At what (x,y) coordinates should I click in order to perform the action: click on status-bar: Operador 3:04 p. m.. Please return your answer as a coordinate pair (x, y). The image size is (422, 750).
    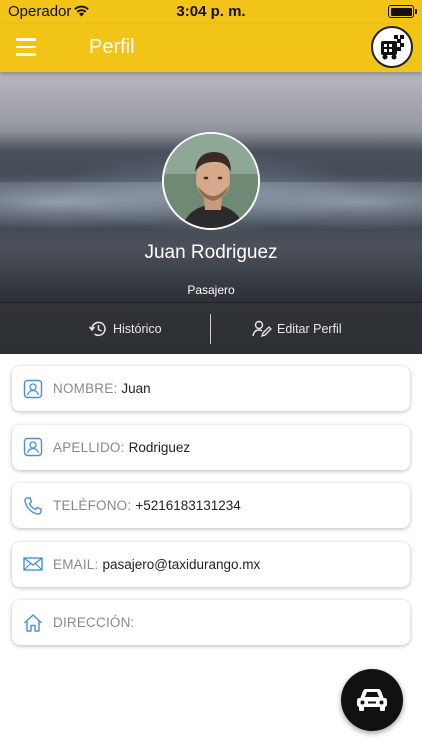
    Looking at the image, I should click on (211, 12).